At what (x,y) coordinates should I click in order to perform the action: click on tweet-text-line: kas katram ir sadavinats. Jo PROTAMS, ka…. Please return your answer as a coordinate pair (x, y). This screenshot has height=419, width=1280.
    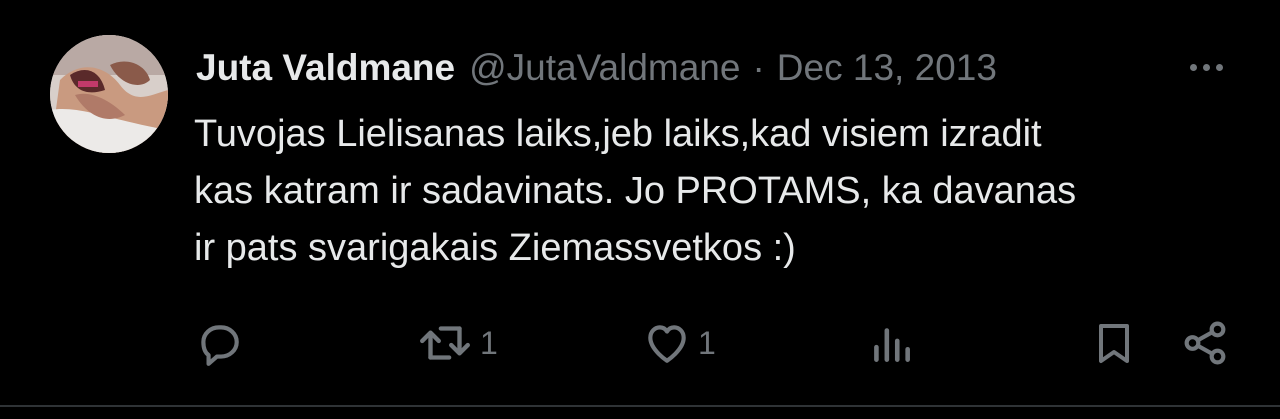
    Looking at the image, I should click on (635, 191).